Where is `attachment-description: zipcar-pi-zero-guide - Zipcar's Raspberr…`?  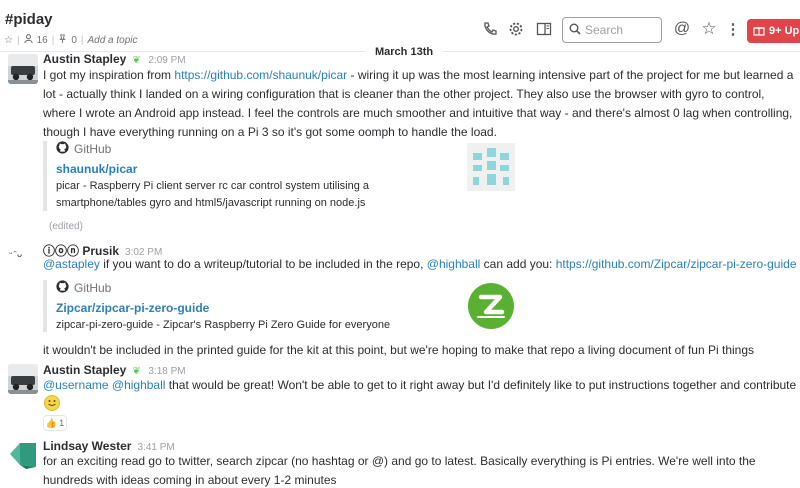
attachment-description: zipcar-pi-zero-guide - Zipcar's Raspberr… is located at coordinates (223, 325).